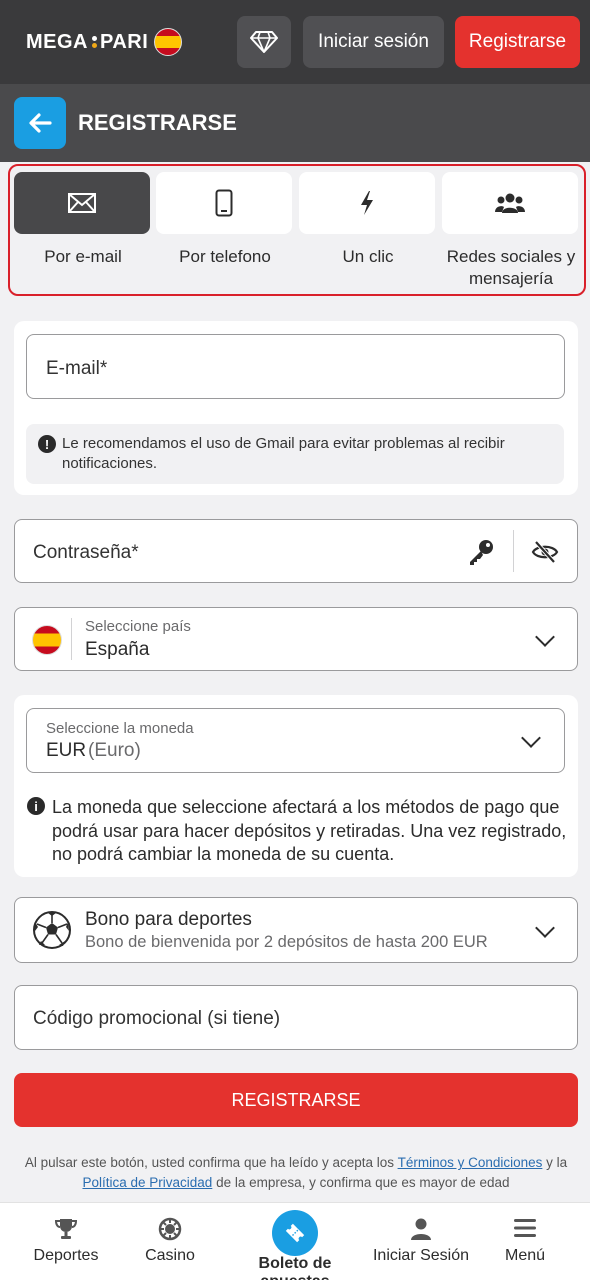  I want to click on casino-chip-icon, so click(170, 1231).